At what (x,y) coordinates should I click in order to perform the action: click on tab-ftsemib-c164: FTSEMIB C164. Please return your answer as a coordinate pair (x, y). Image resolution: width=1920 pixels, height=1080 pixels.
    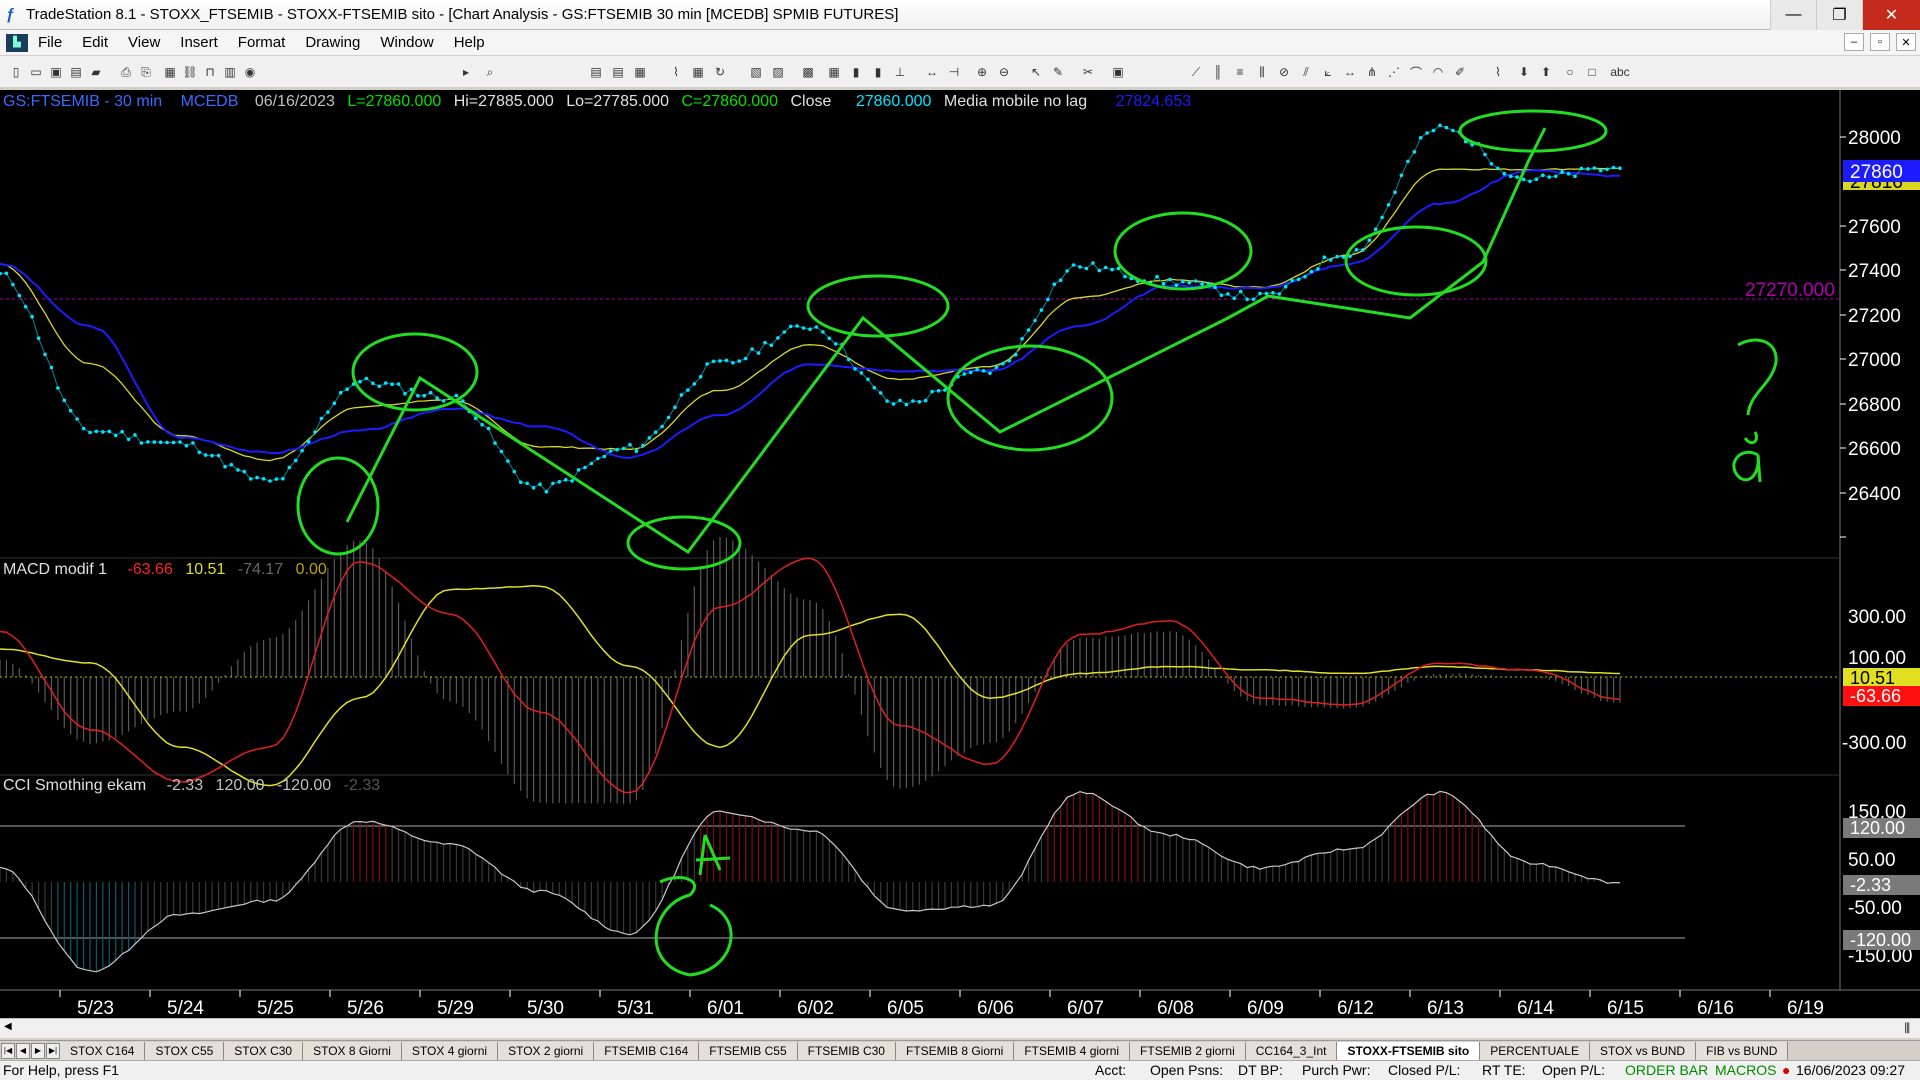
    Looking at the image, I should click on (647, 1050).